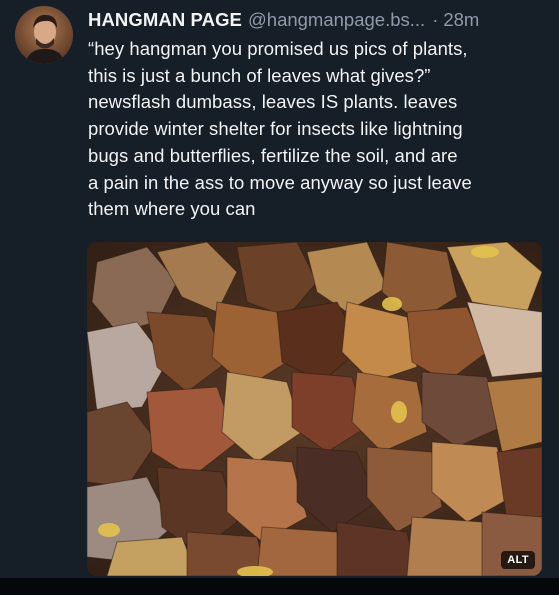 The width and height of the screenshot is (559, 595). What do you see at coordinates (279, 586) in the screenshot?
I see `bottom-divider` at bounding box center [279, 586].